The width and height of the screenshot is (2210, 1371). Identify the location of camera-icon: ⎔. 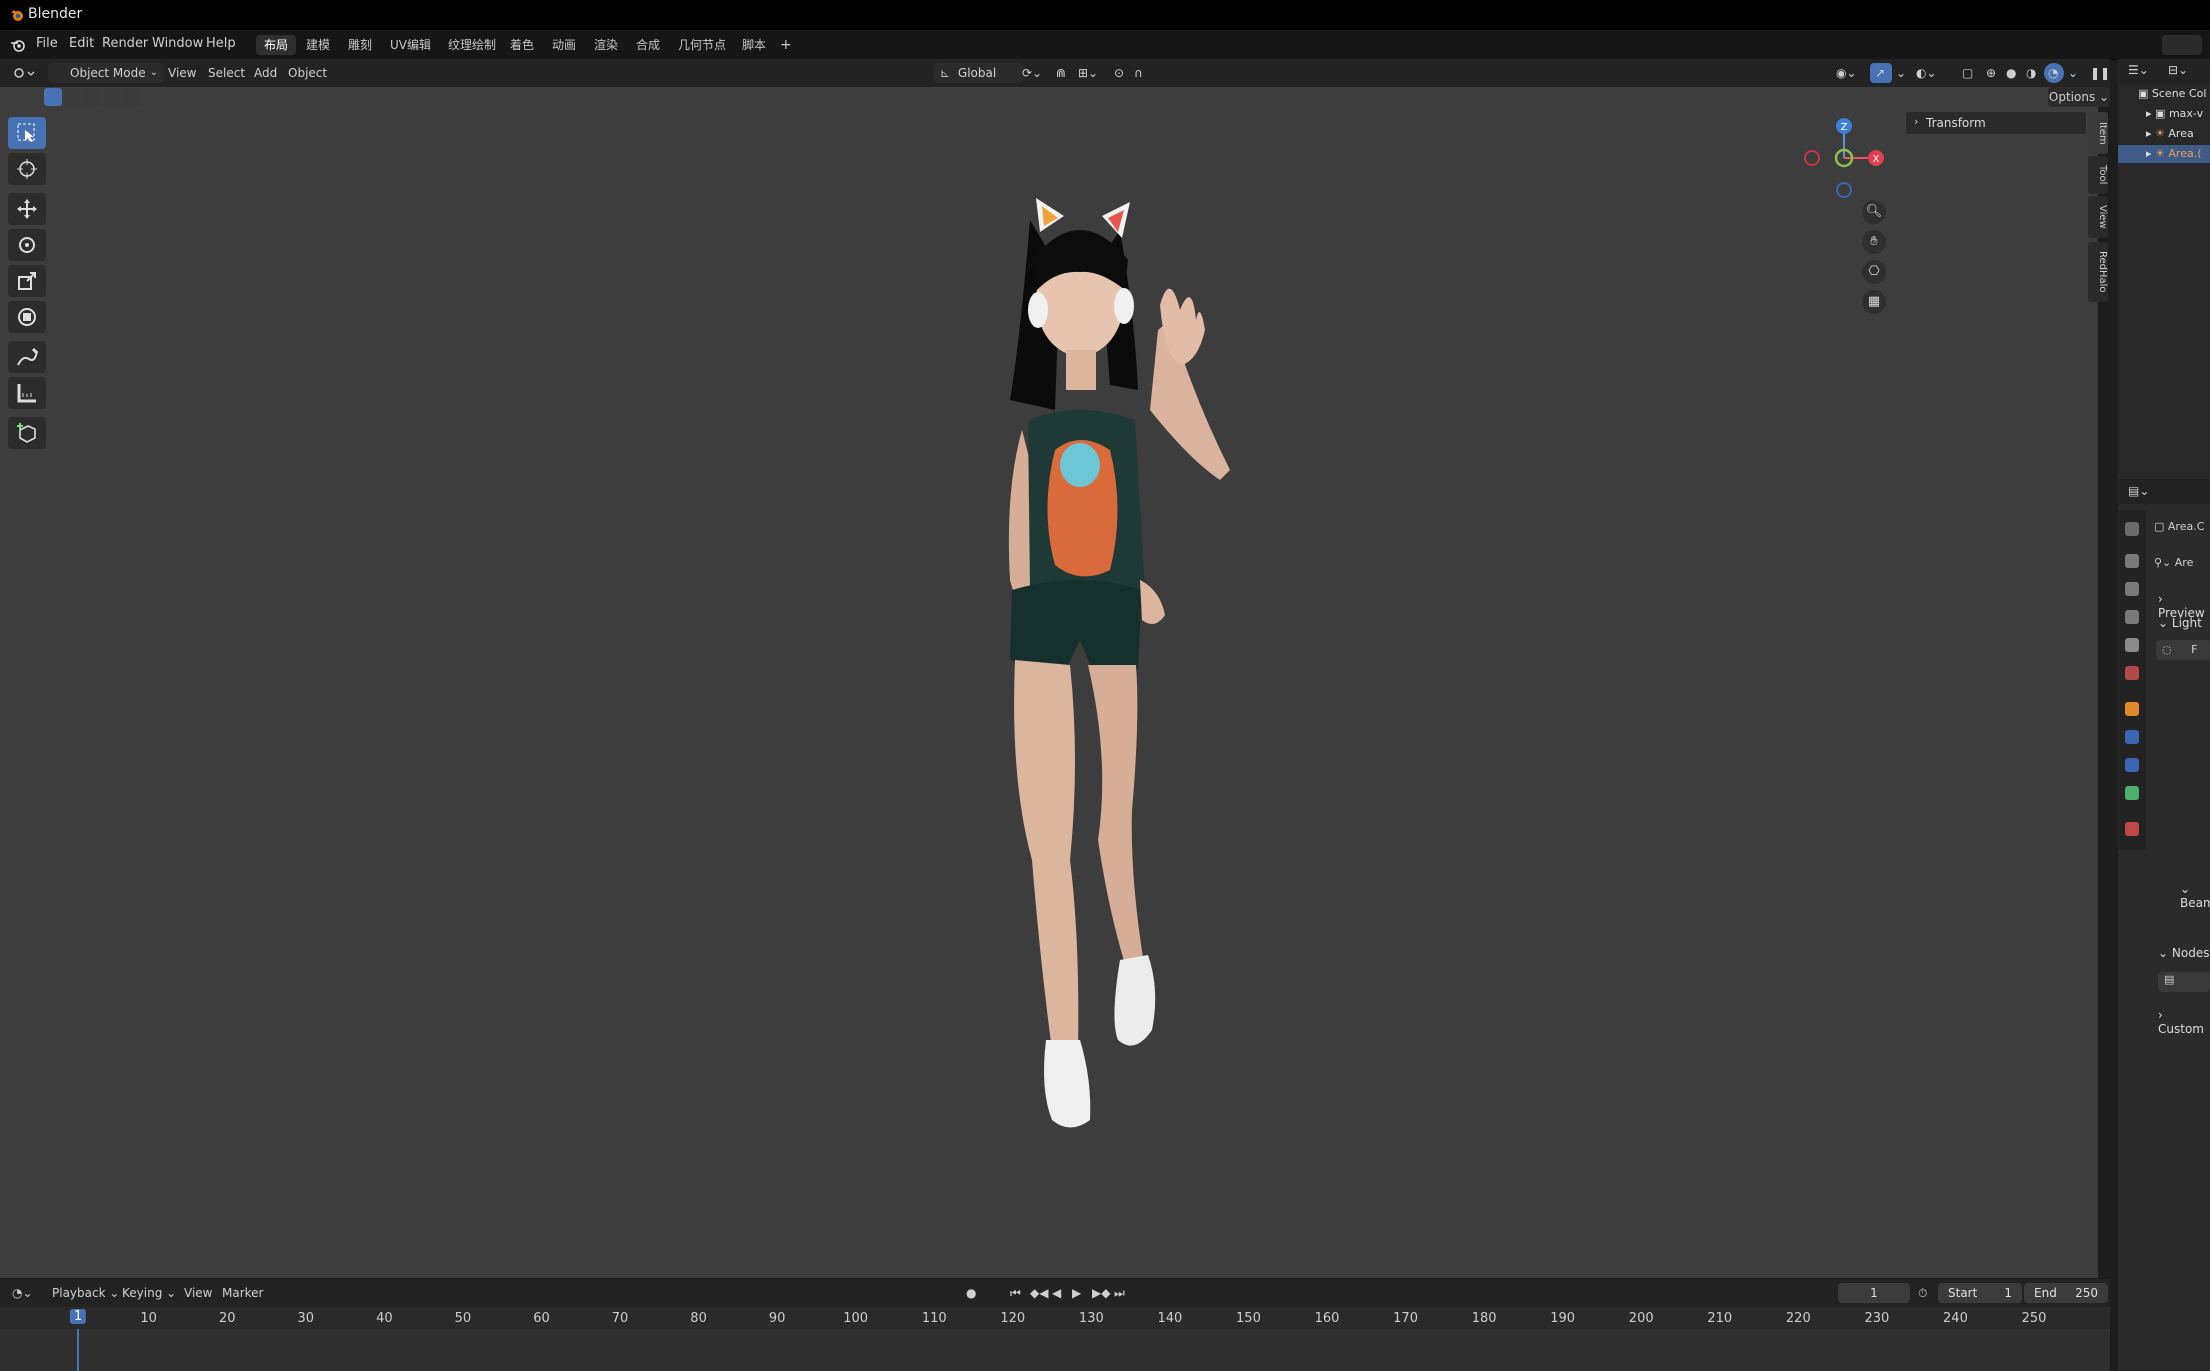
(1874, 272).